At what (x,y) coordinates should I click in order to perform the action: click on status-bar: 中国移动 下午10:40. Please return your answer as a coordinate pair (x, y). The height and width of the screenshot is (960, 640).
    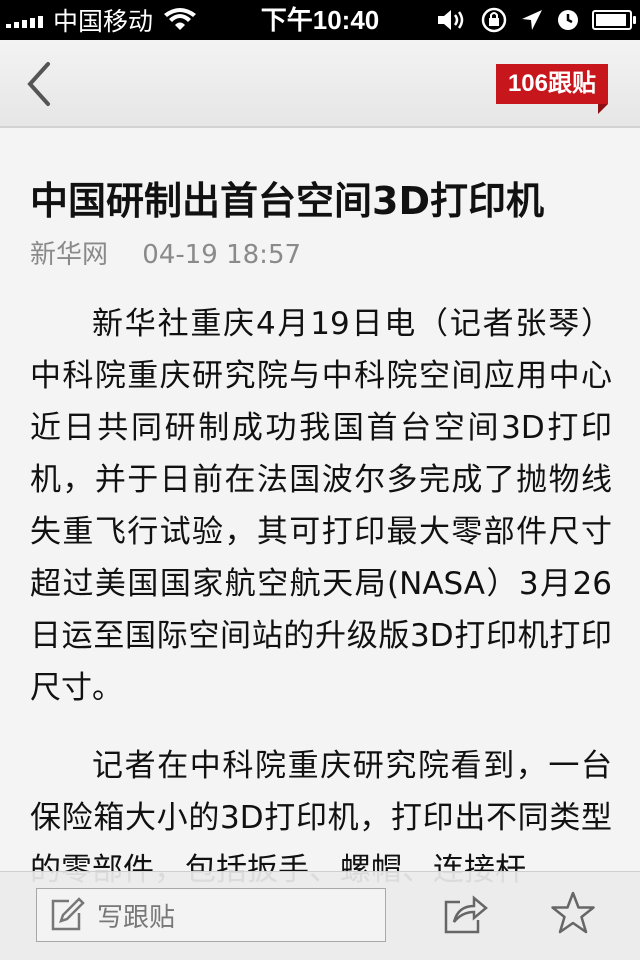
    Looking at the image, I should click on (320, 20).